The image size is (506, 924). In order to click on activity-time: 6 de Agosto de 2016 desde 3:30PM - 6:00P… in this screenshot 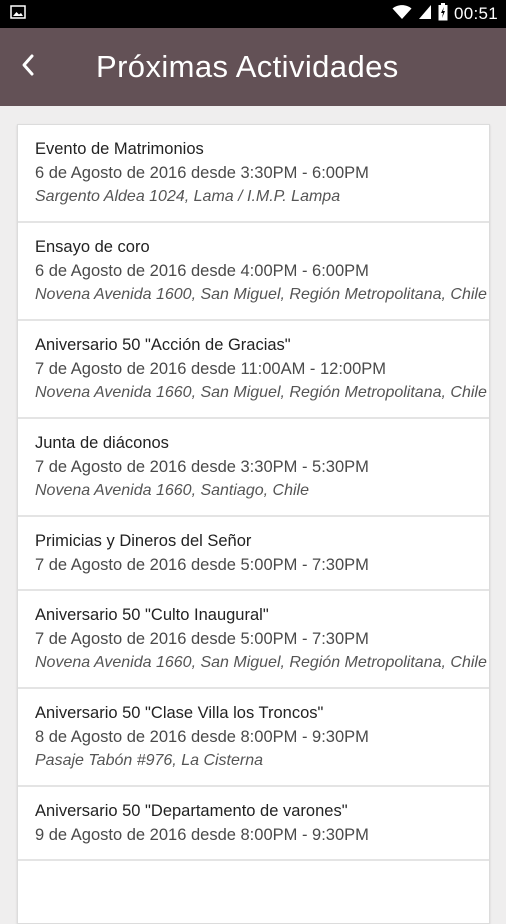, I will do `click(202, 173)`.